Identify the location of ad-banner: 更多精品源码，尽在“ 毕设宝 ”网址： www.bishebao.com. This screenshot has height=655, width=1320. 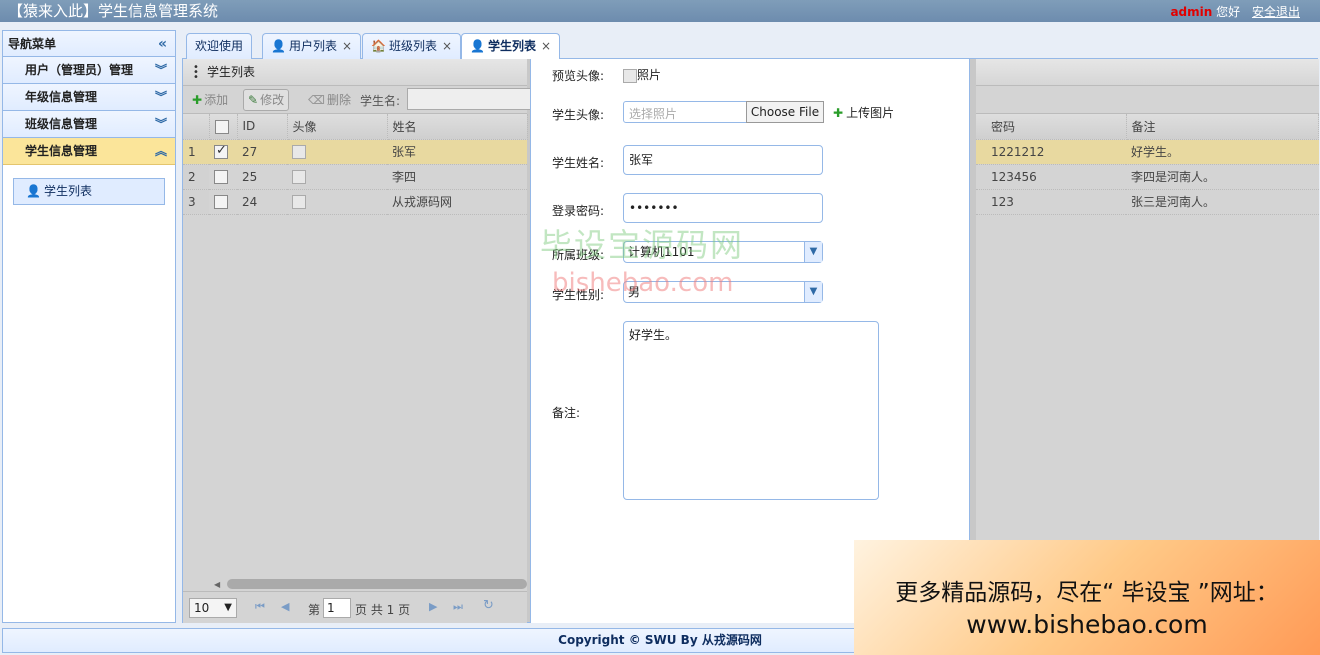
(1087, 597).